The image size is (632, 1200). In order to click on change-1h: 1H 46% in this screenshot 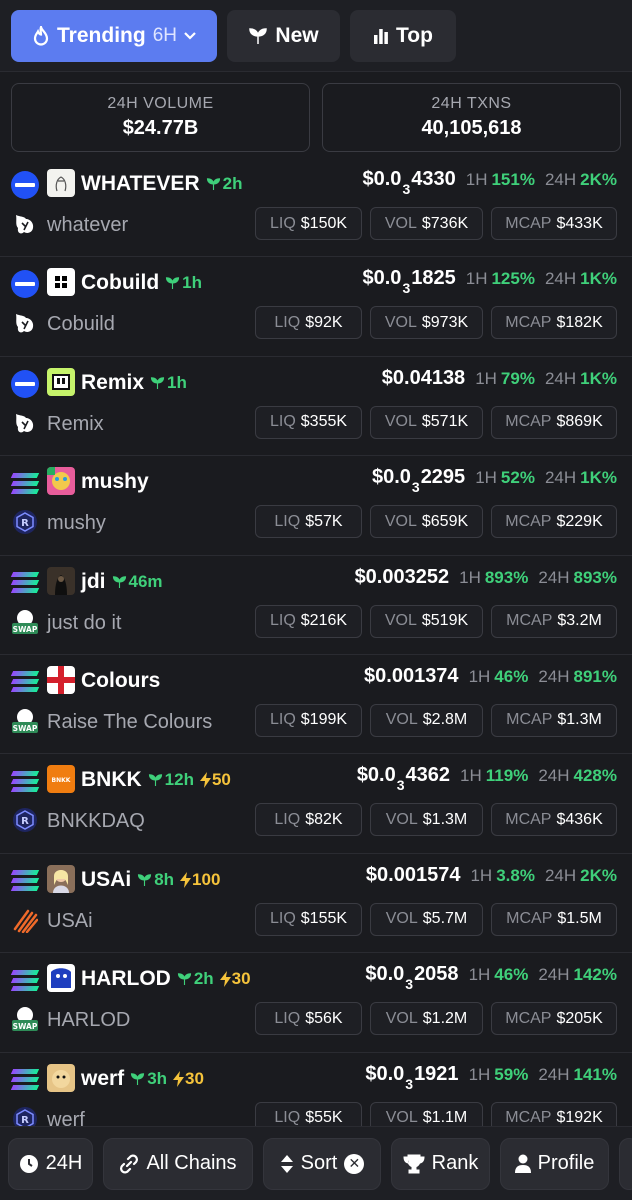, I will do `click(498, 975)`.